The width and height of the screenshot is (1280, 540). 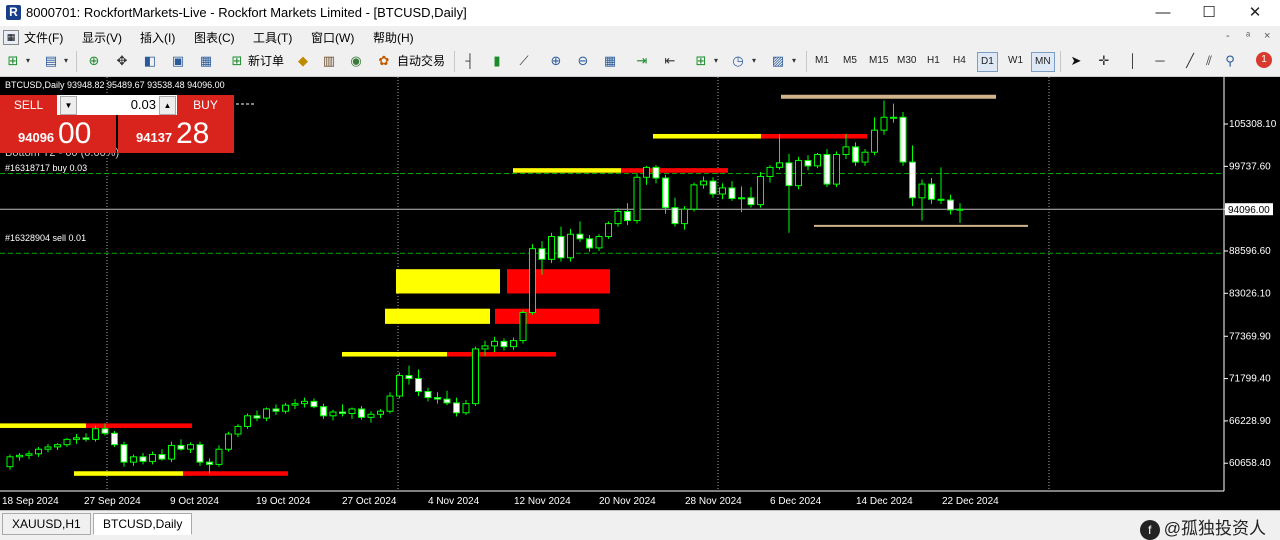 What do you see at coordinates (28, 61) in the screenshot?
I see `new-chart-dropdown-icon: ▾` at bounding box center [28, 61].